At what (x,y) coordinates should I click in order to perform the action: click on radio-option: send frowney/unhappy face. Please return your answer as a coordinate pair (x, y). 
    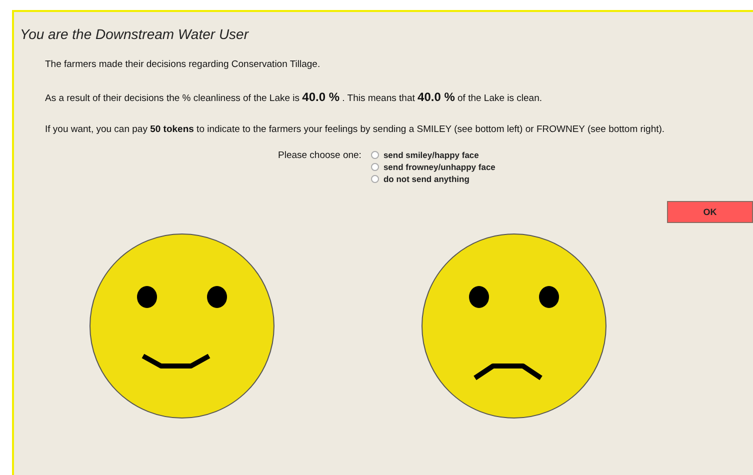
    Looking at the image, I should click on (433, 167).